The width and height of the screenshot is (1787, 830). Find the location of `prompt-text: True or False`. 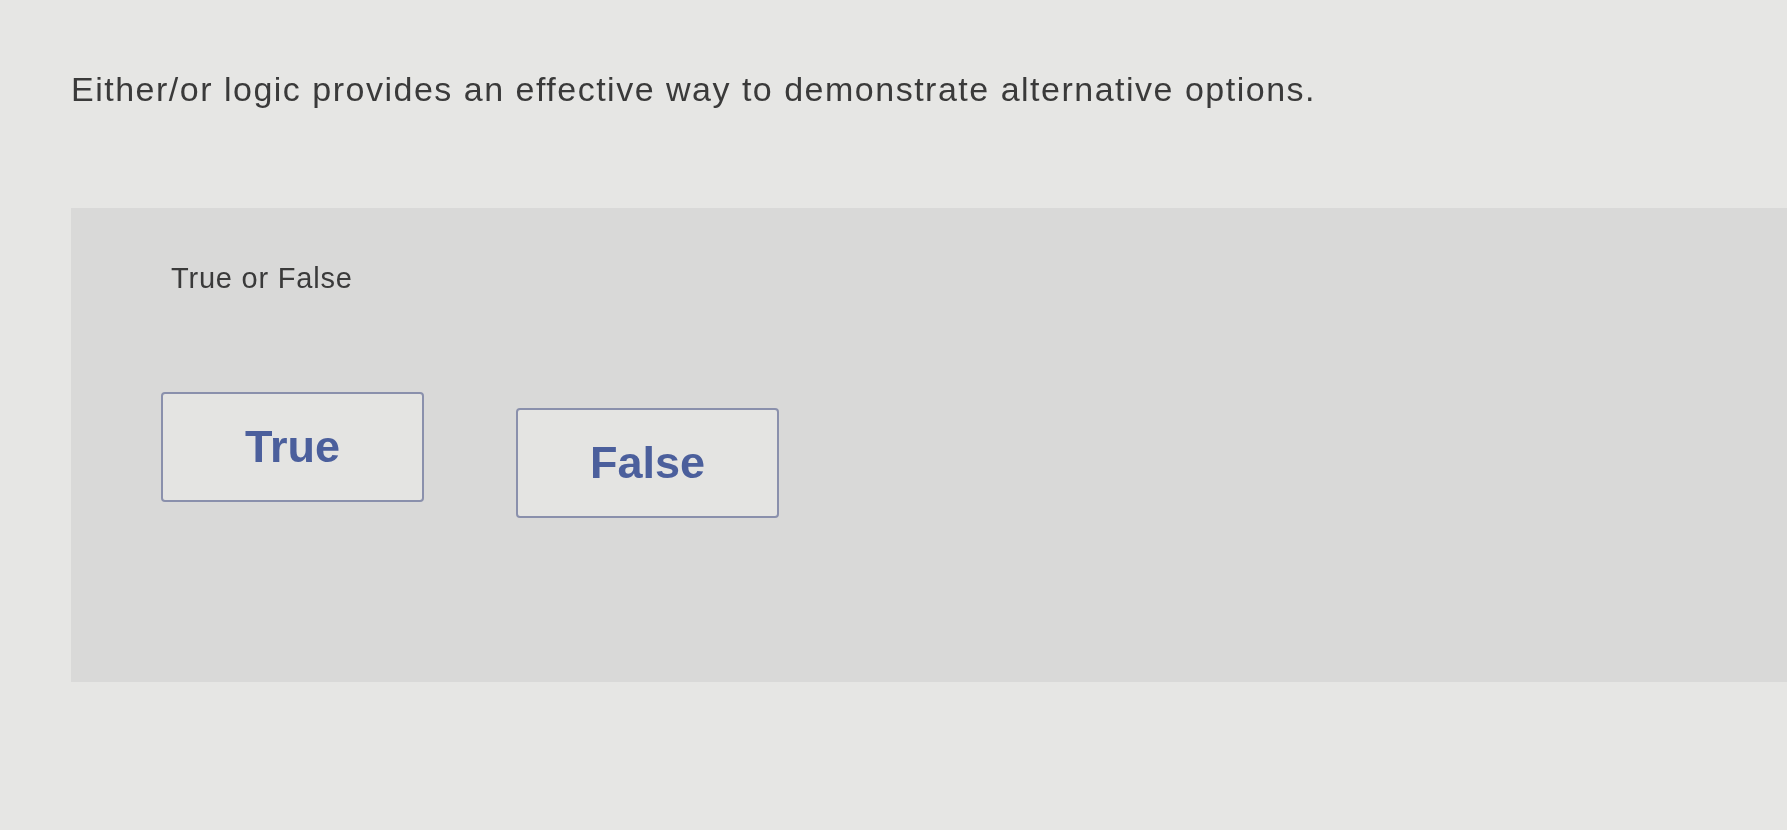

prompt-text: True or False is located at coordinates (262, 278).